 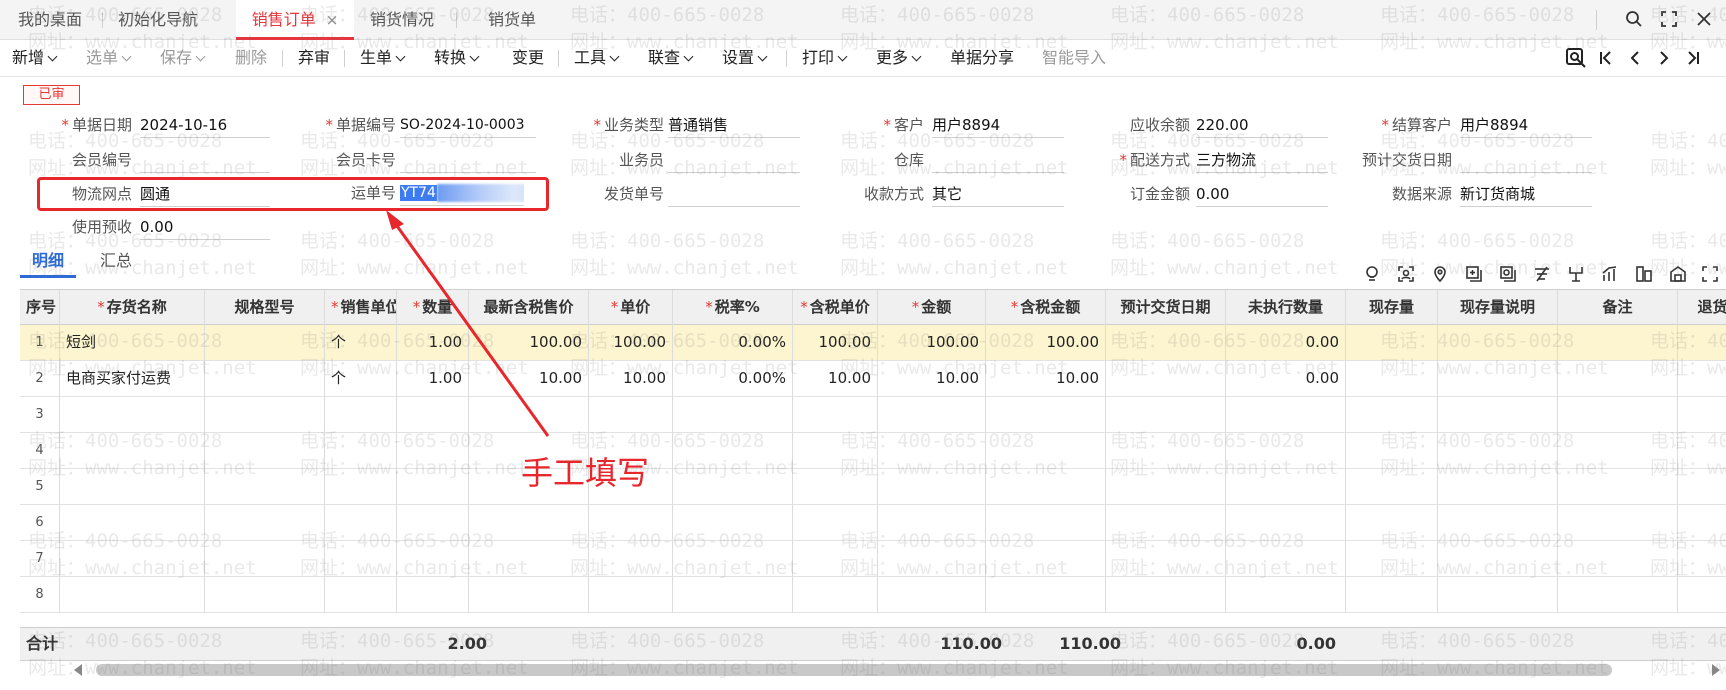 What do you see at coordinates (1618, 308) in the screenshot?
I see `column-header-remark: 备注` at bounding box center [1618, 308].